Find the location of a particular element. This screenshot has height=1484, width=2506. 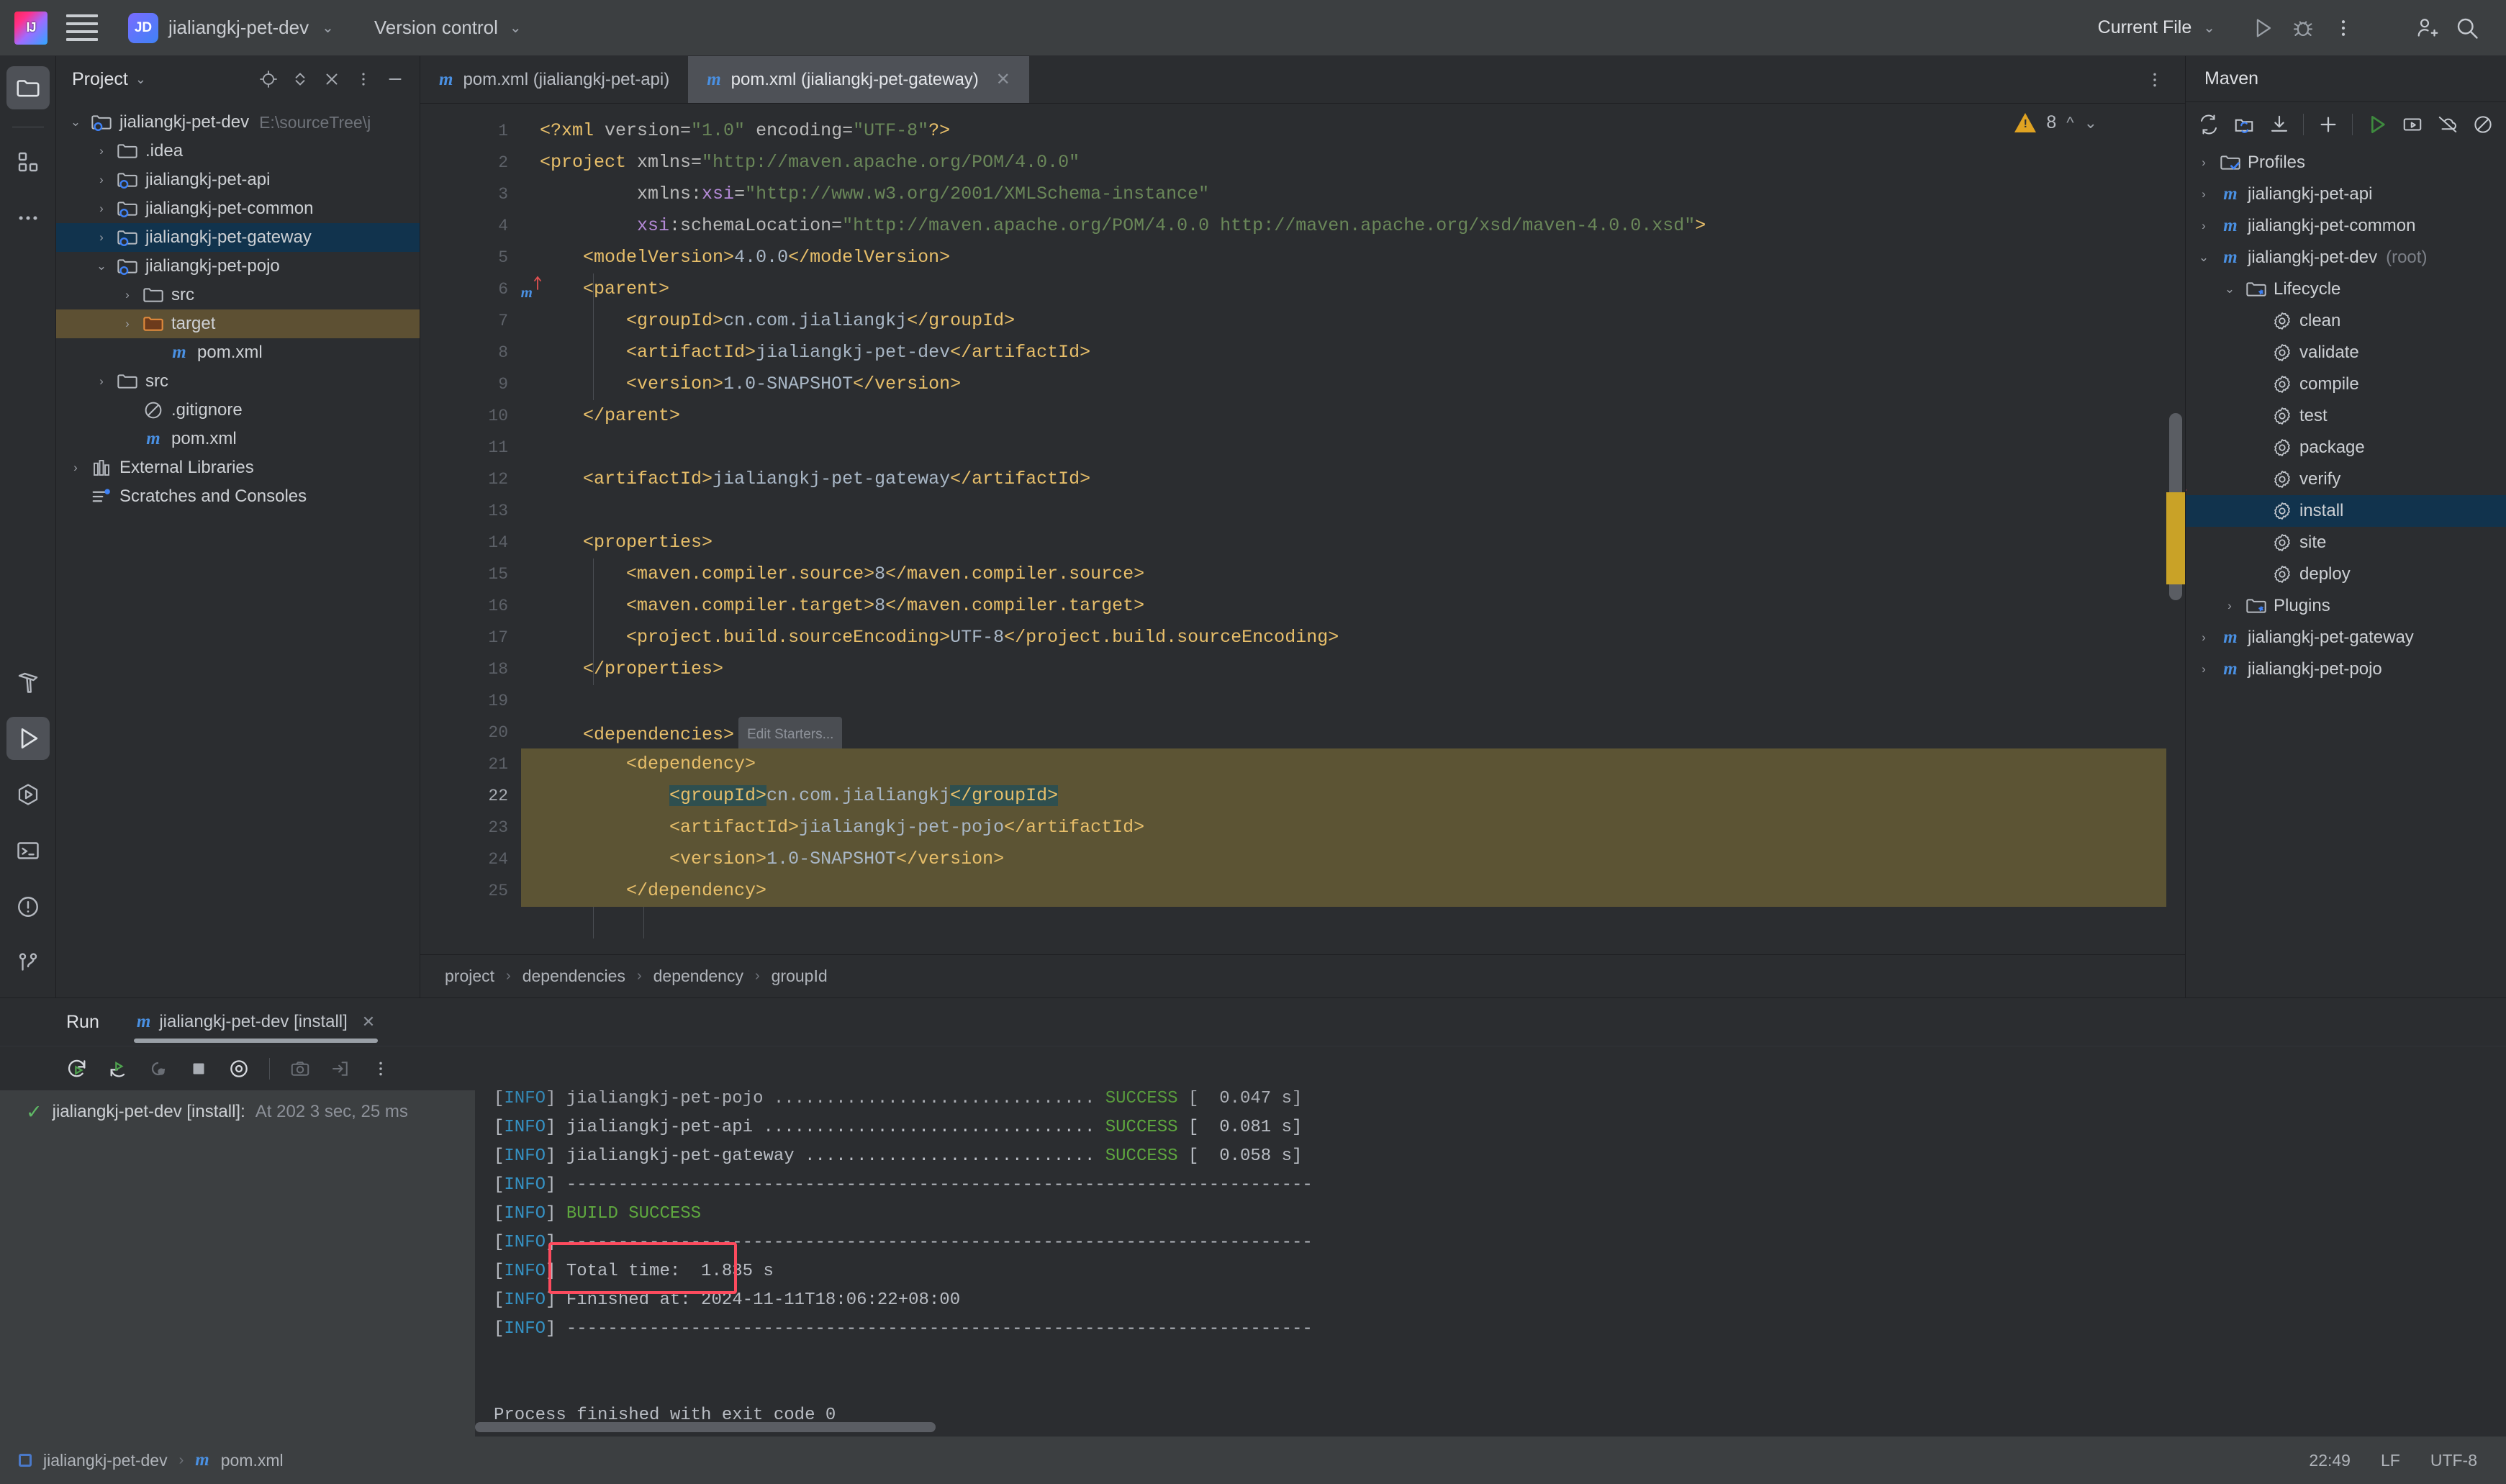

maven-tree-item: validate is located at coordinates (2346, 352).